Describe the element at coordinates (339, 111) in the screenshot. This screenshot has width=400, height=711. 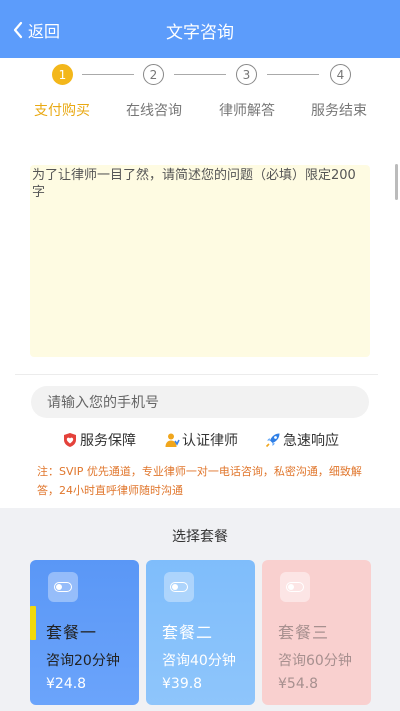
I see `step-4-label: 服务结束` at that location.